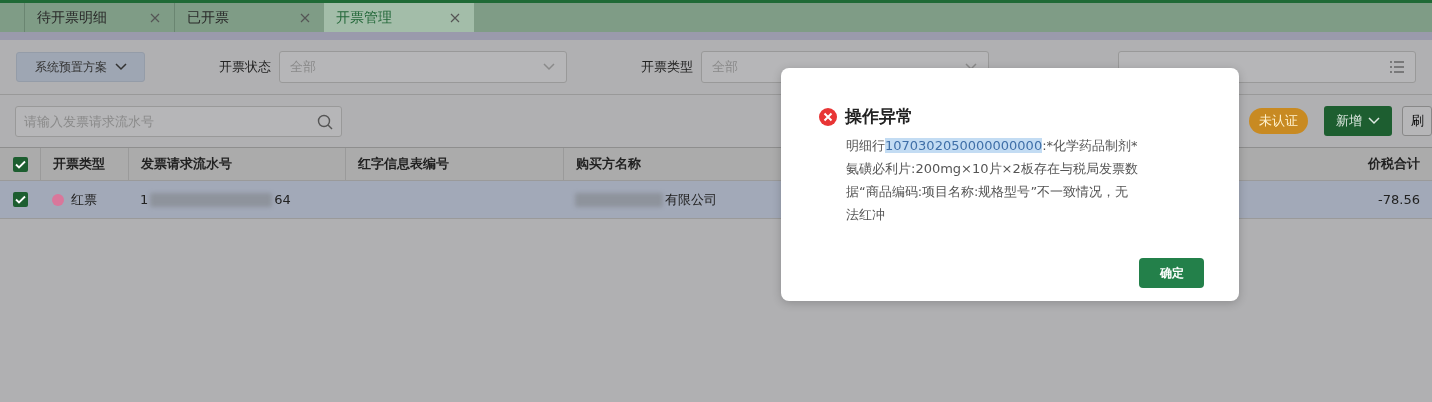 This screenshot has height=402, width=1432. What do you see at coordinates (79, 164) in the screenshot?
I see `column-header: 开票类型` at bounding box center [79, 164].